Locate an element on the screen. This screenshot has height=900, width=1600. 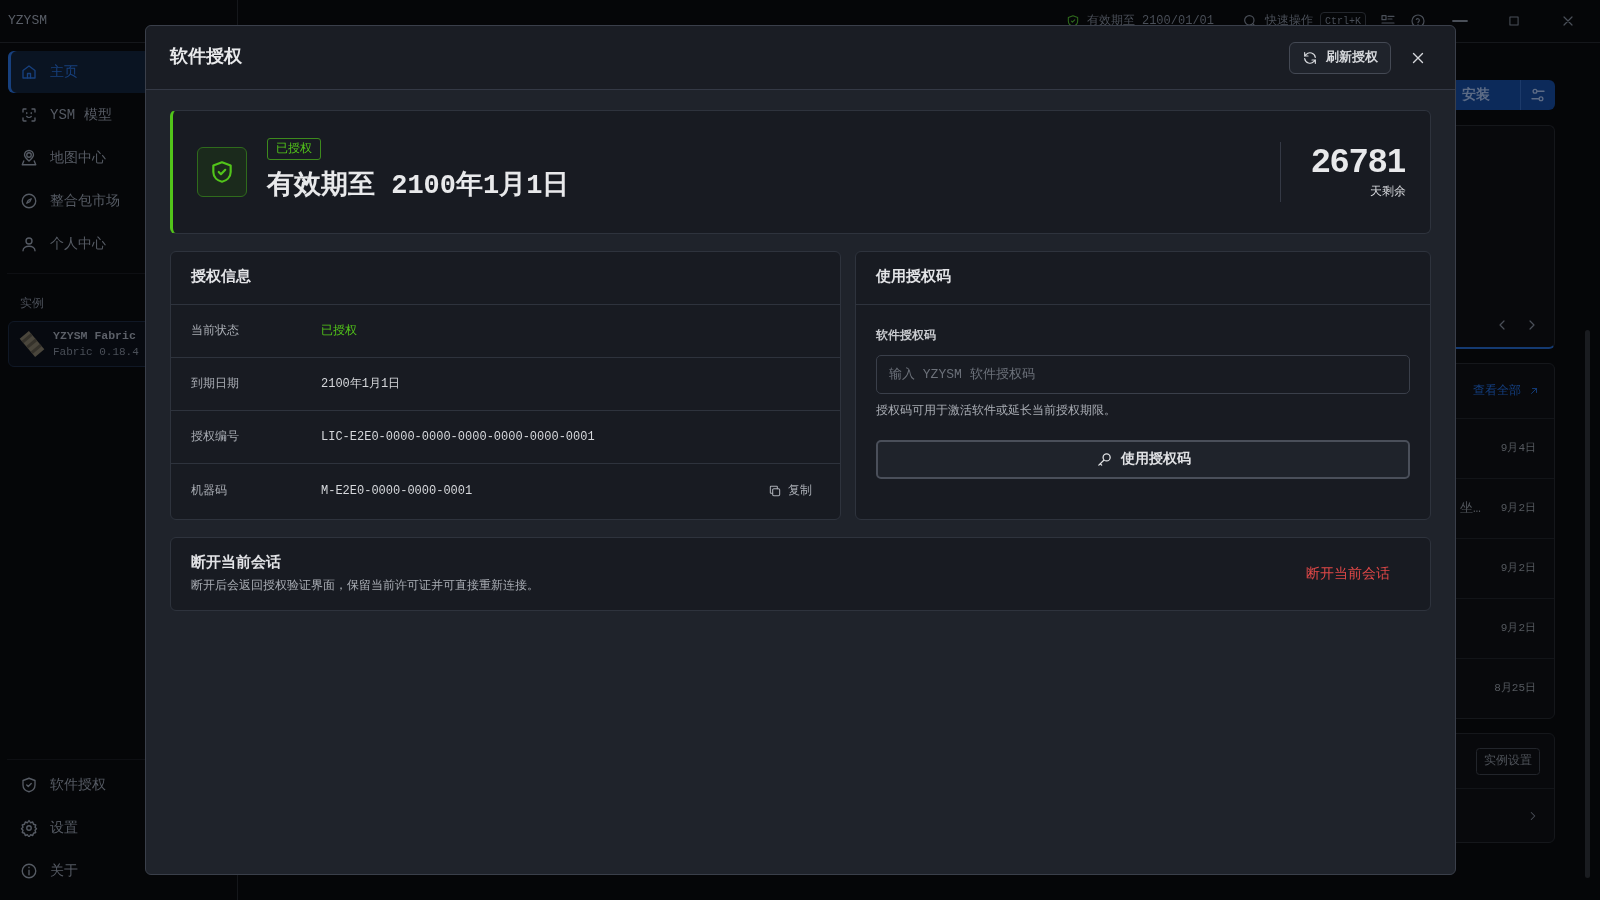
arrow-up-right-icon is located at coordinates (1534, 391).